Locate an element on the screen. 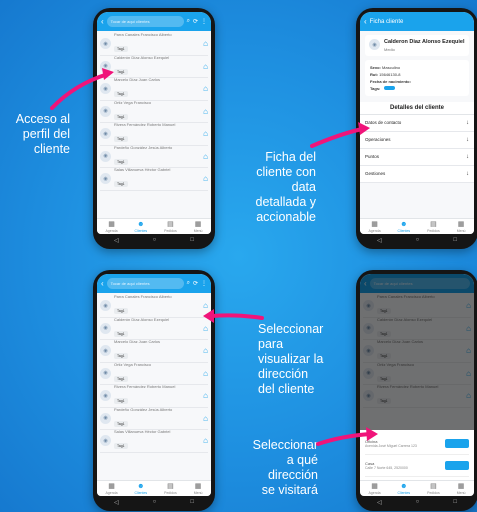 The width and height of the screenshot is (477, 512). sex-label: Sexo: is located at coordinates (375, 67).